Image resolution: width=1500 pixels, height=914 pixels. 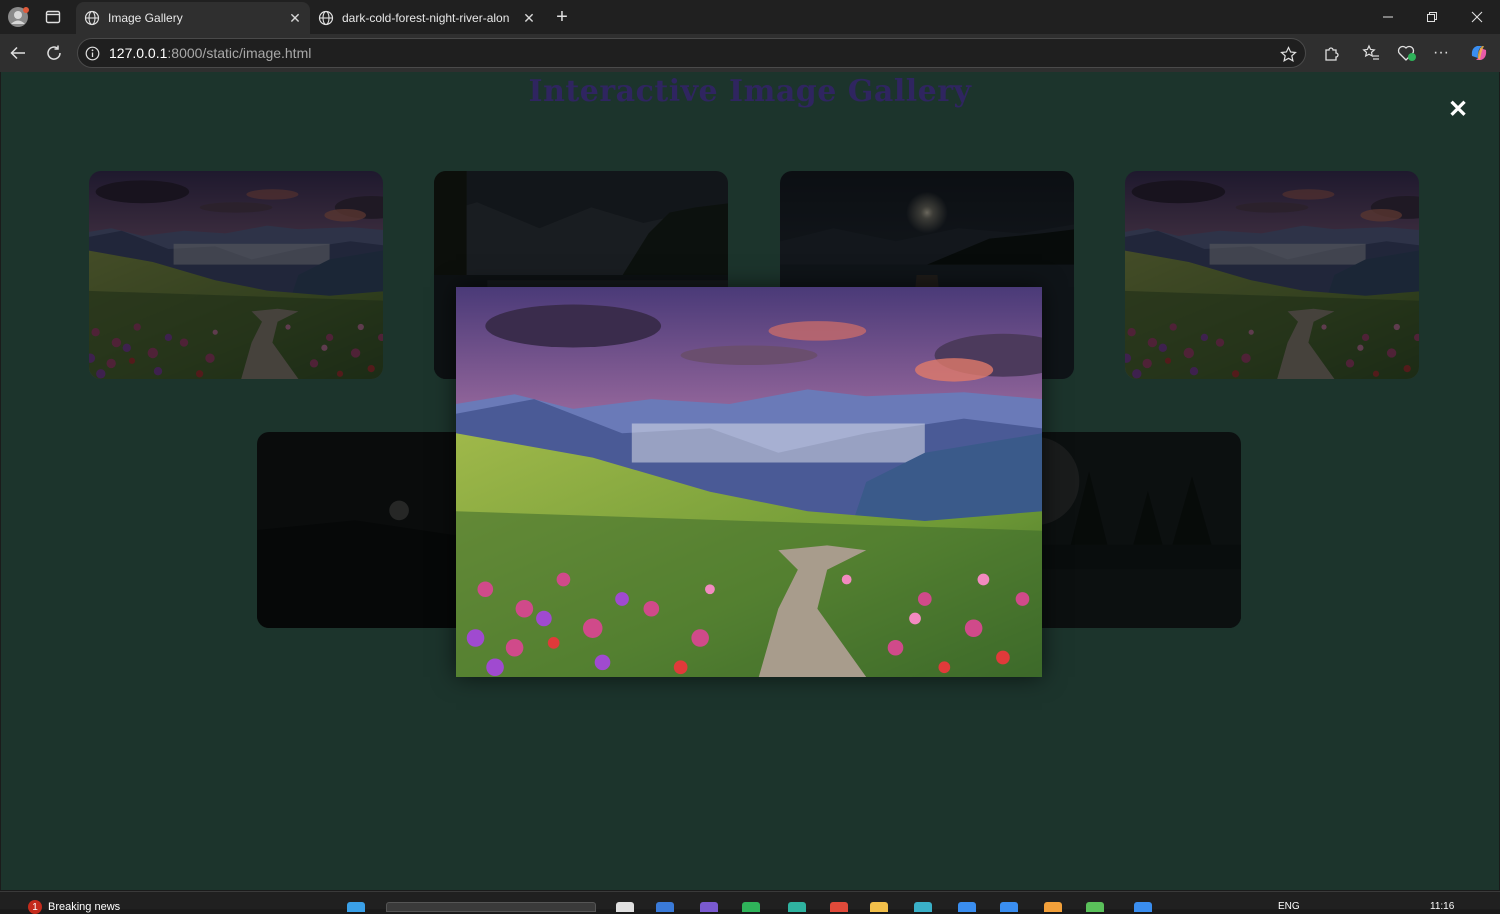 What do you see at coordinates (18, 53) in the screenshot?
I see `back-arrow-icon` at bounding box center [18, 53].